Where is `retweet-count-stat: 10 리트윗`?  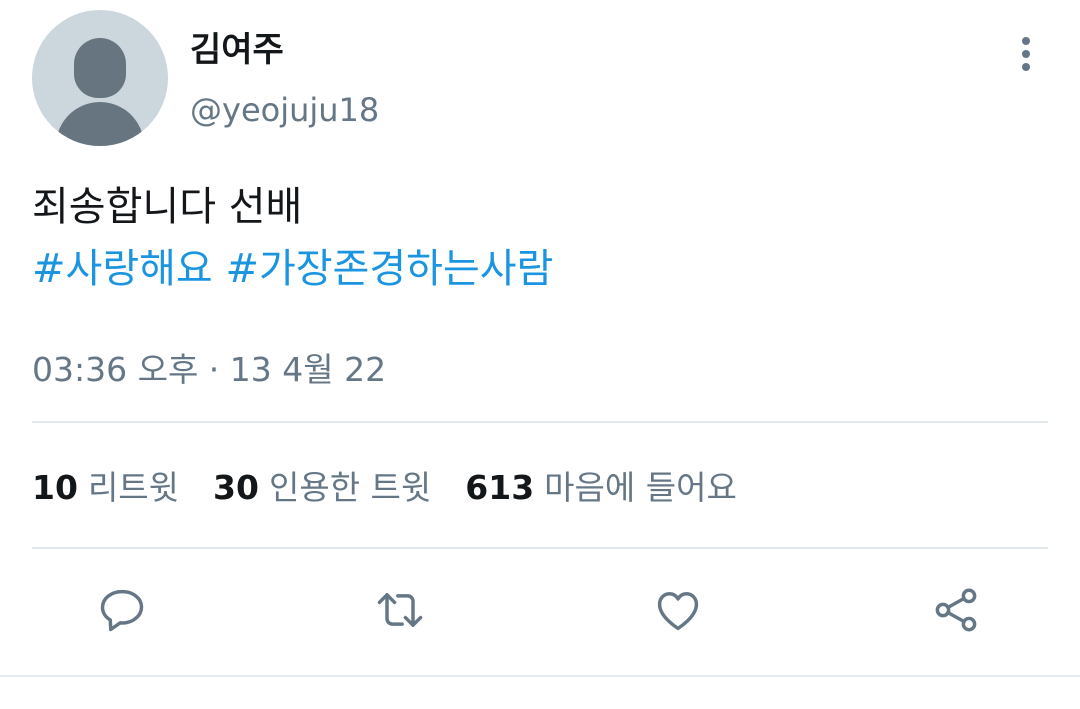 retweet-count-stat: 10 리트윗 is located at coordinates (105, 488).